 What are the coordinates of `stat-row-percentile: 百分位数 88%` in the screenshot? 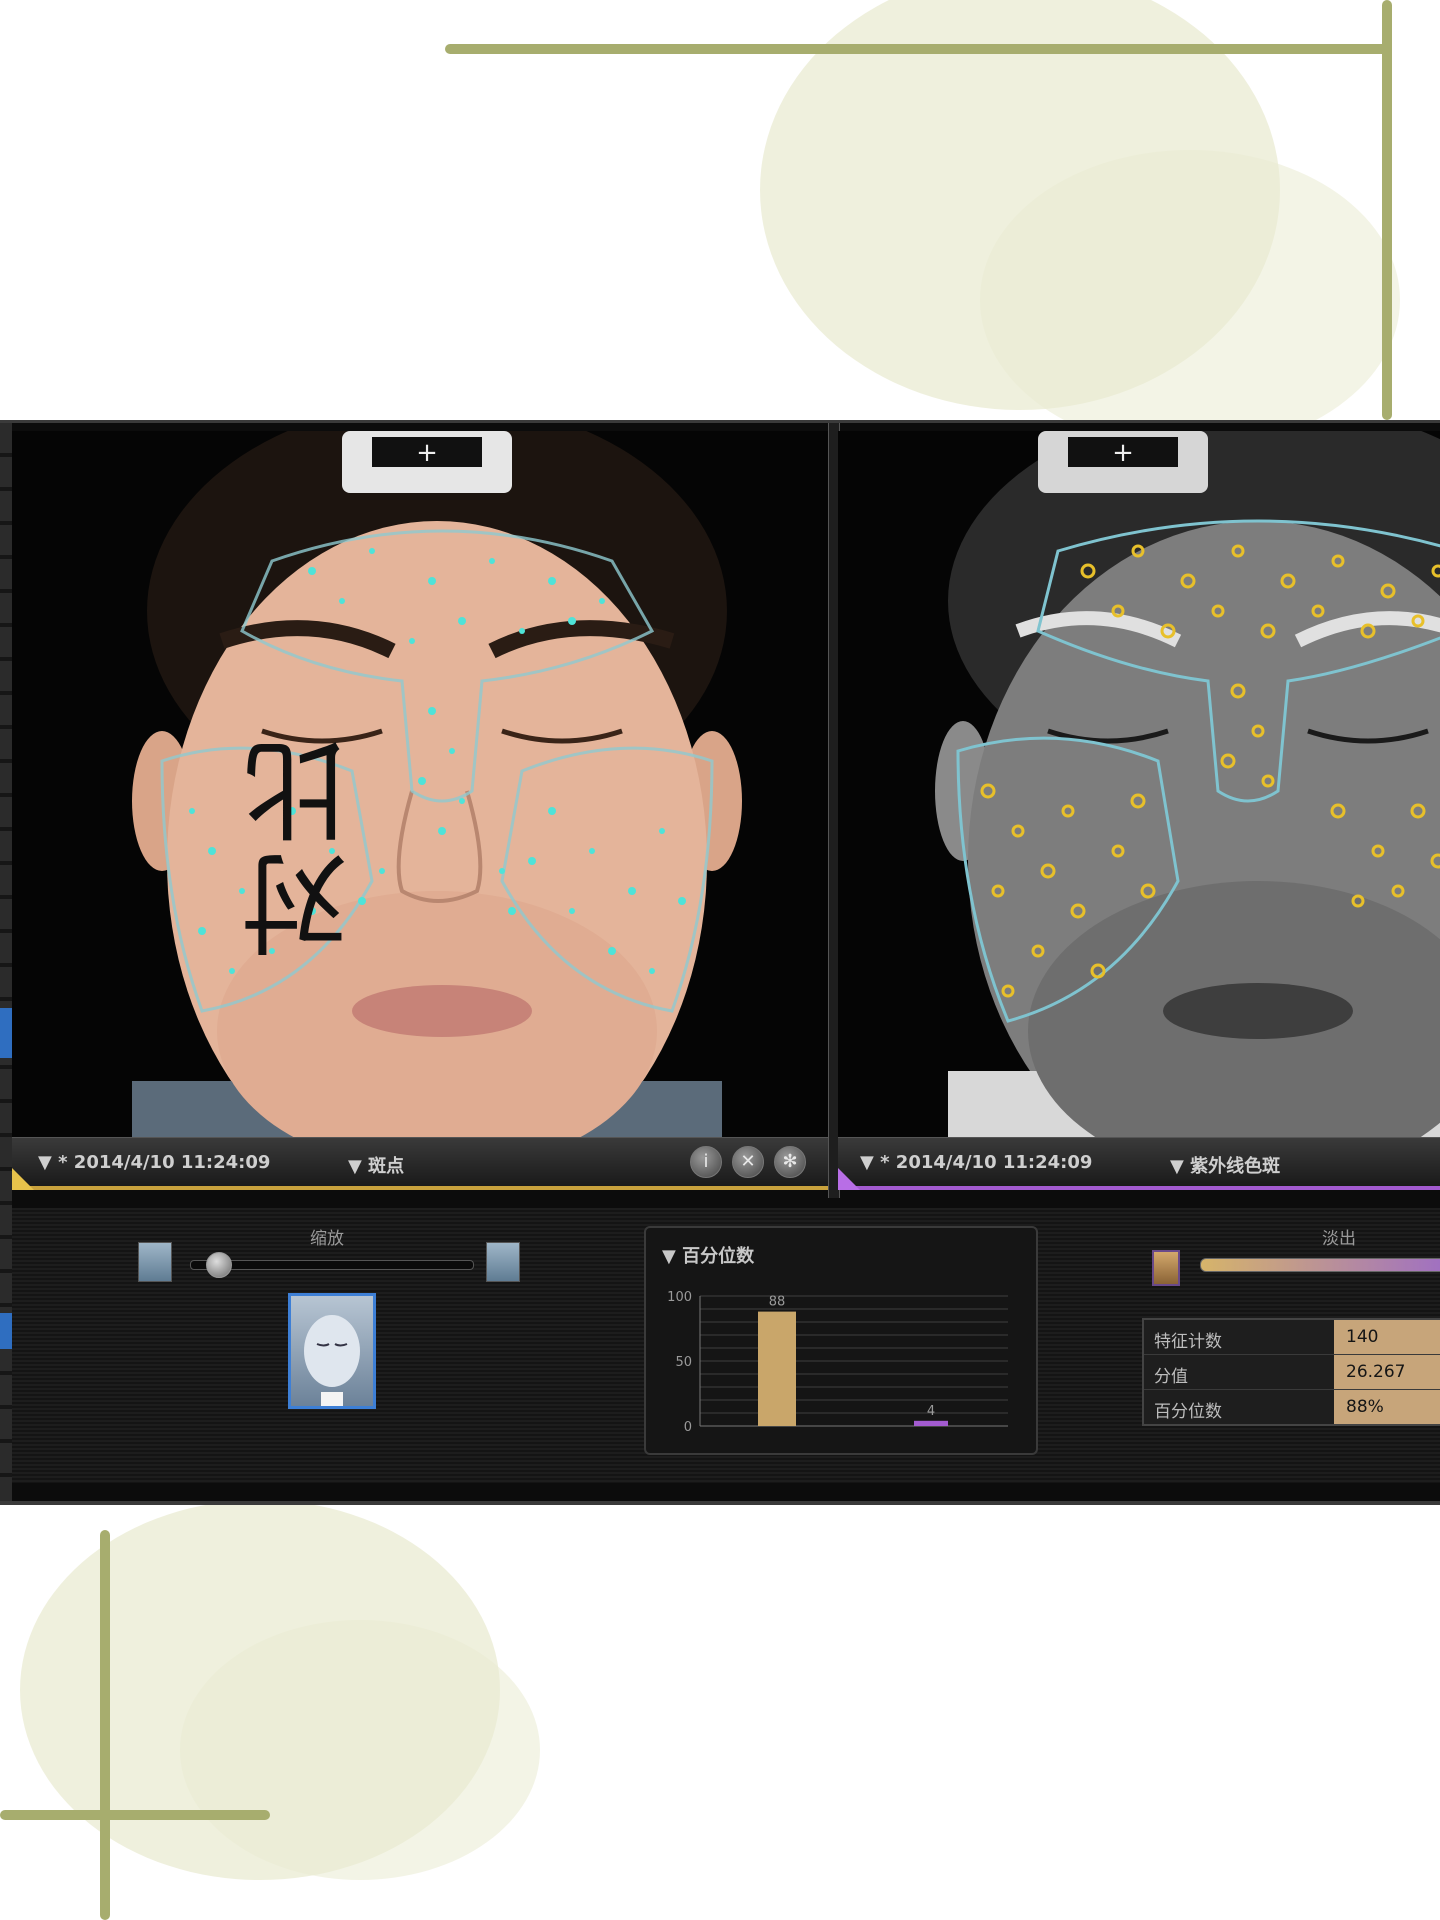 It's located at (1292, 1407).